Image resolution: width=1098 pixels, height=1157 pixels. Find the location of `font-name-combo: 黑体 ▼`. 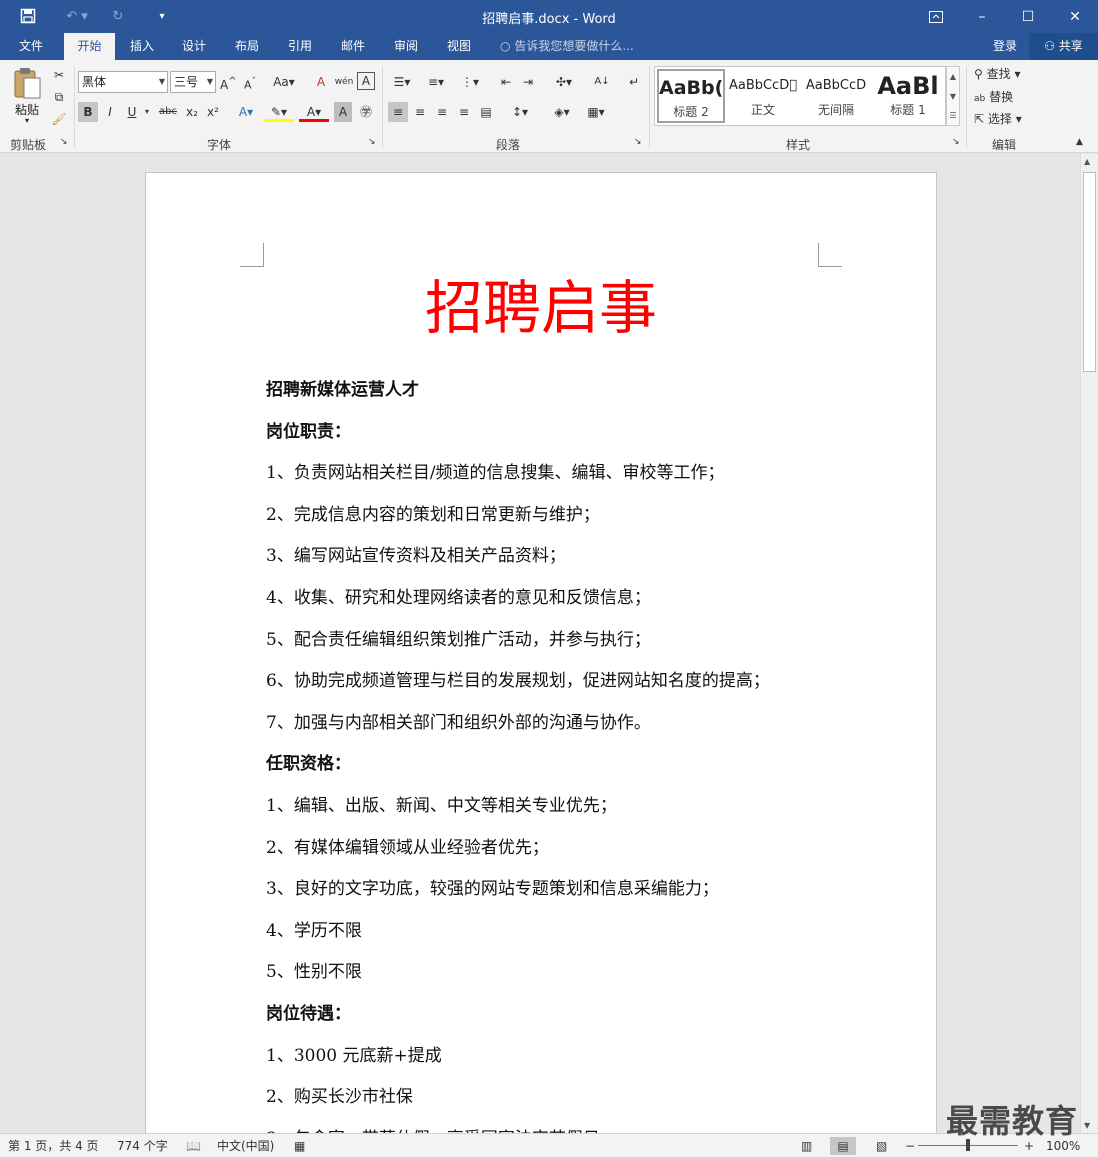

font-name-combo: 黑体 ▼ is located at coordinates (123, 82).